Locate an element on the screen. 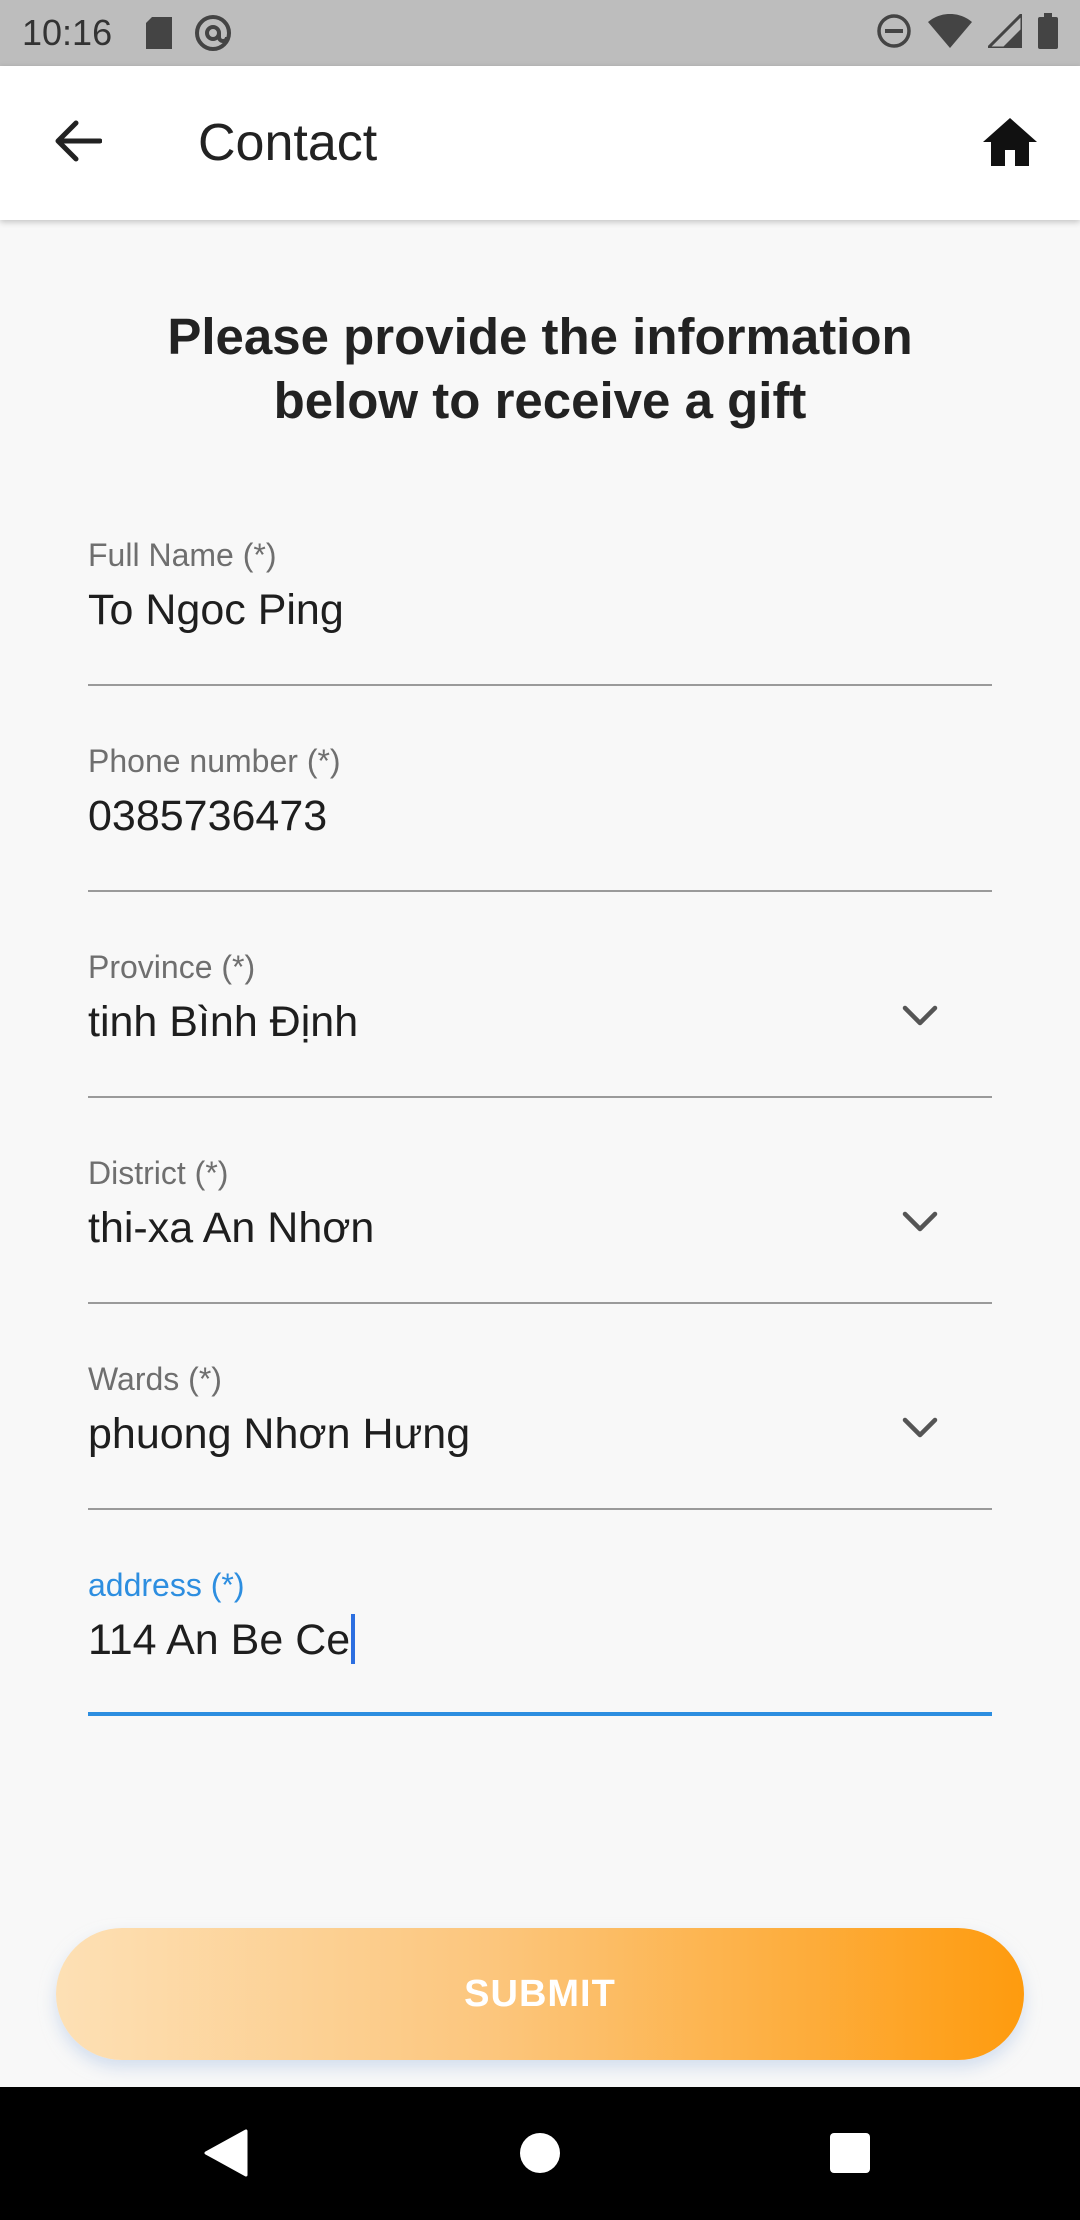  province-underline is located at coordinates (540, 1097).